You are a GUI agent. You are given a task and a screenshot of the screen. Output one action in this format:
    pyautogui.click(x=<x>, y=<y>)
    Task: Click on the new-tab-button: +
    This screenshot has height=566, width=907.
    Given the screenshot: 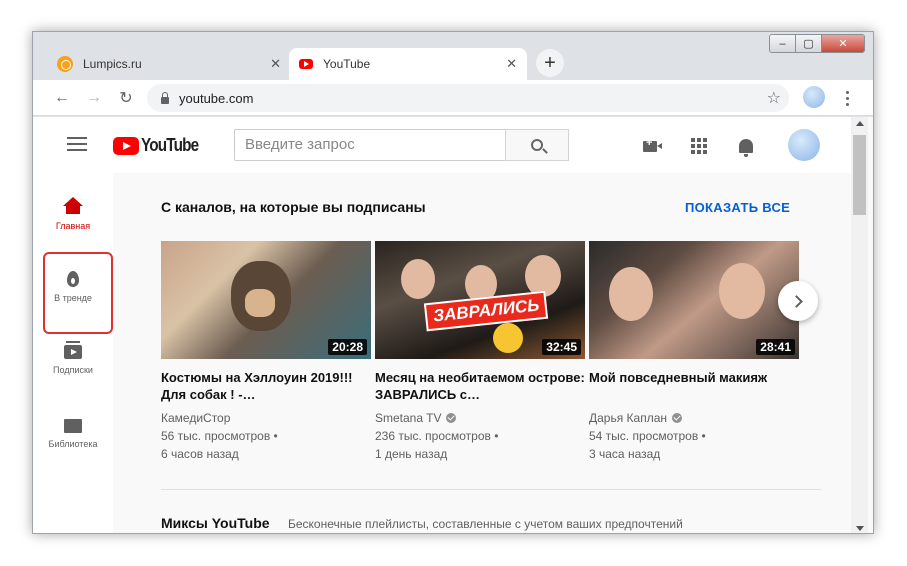 What is the action you would take?
    pyautogui.click(x=550, y=63)
    